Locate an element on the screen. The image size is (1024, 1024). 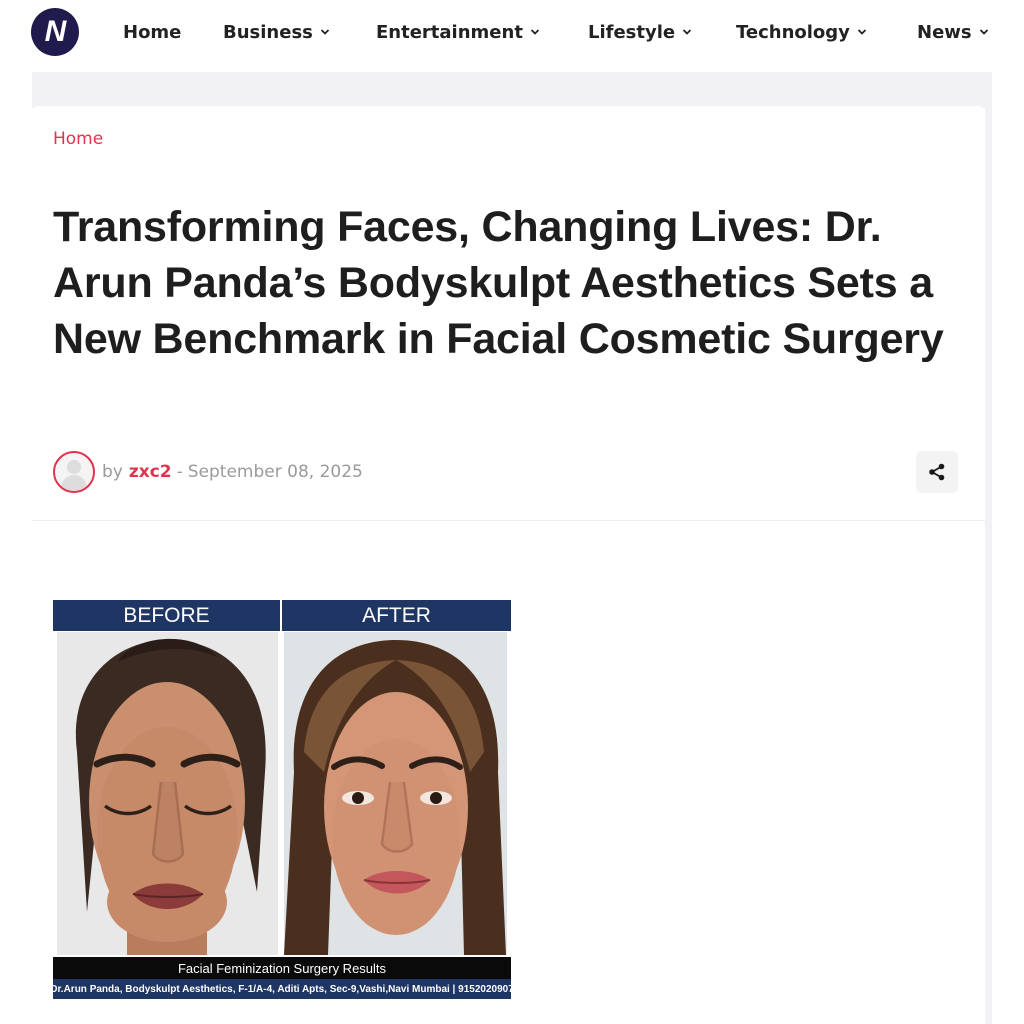
breadcrumb-home: Home is located at coordinates (78, 139).